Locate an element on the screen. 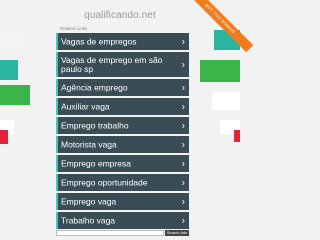 The height and width of the screenshot is (240, 320). related-link: Vagas de emprego em são paulo sp › is located at coordinates (122, 64).